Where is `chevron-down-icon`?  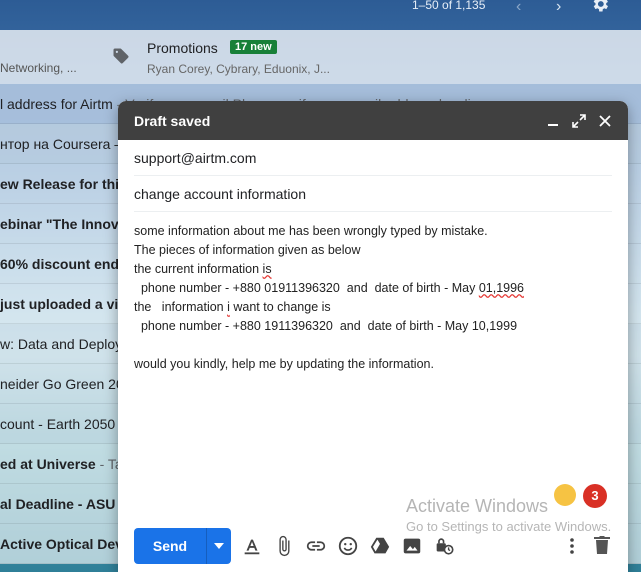
chevron-down-icon is located at coordinates (219, 546).